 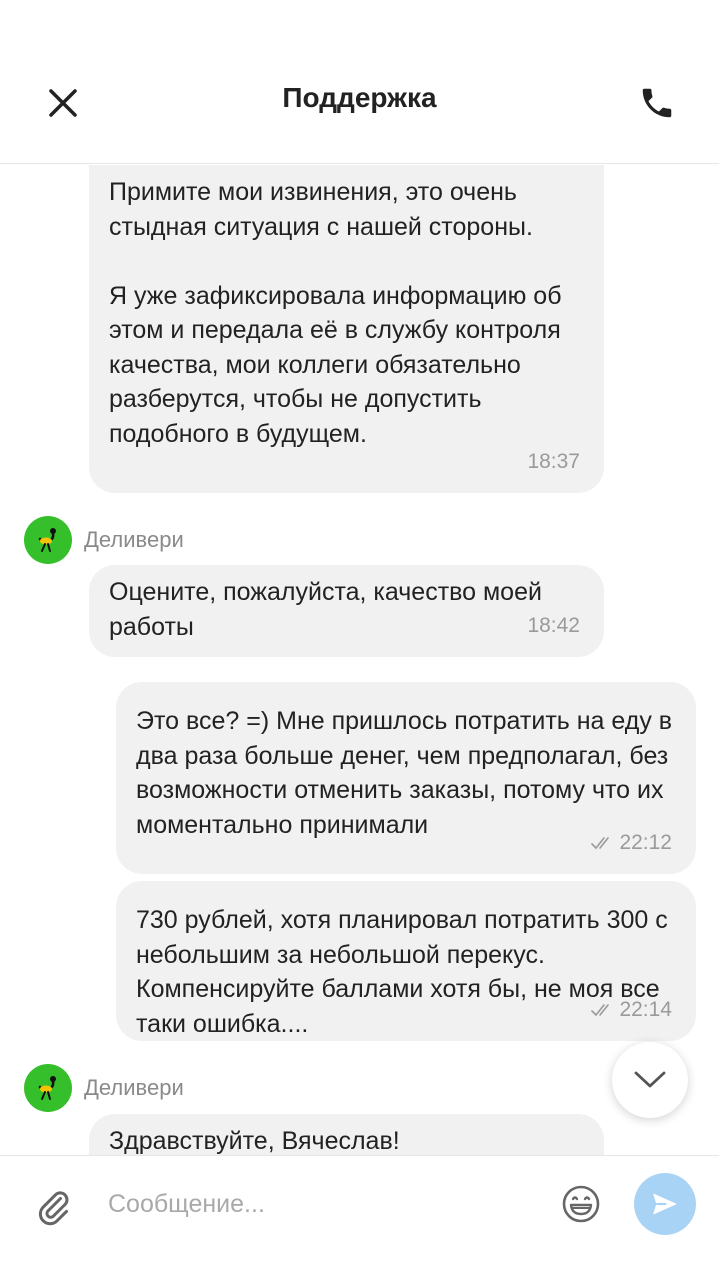 I want to click on send-button, so click(x=665, y=1204).